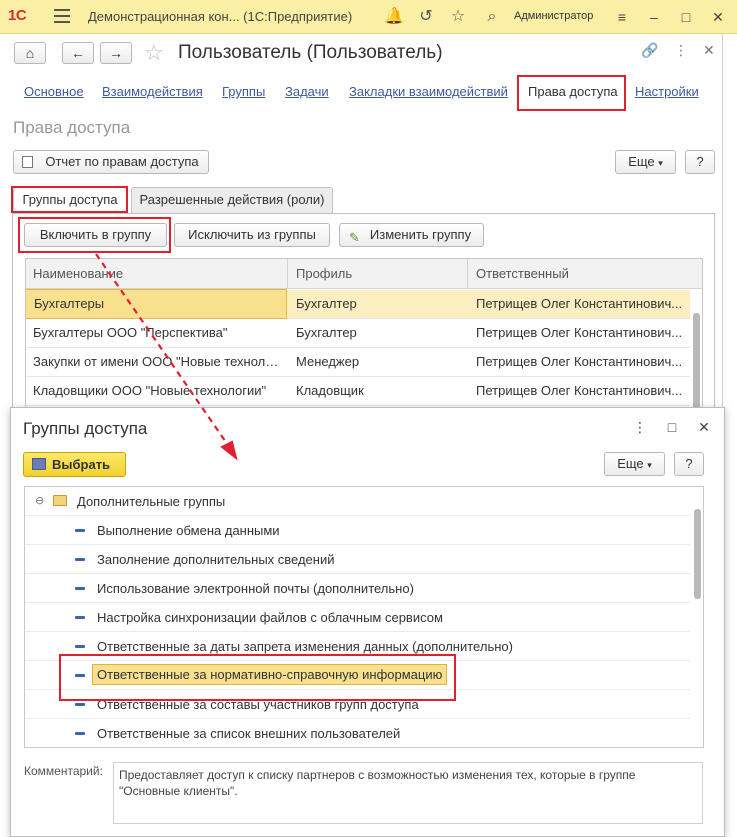 This screenshot has height=837, width=737. Describe the element at coordinates (188, 530) in the screenshot. I see `tree-item-label: Выполнение обмена данными` at that location.